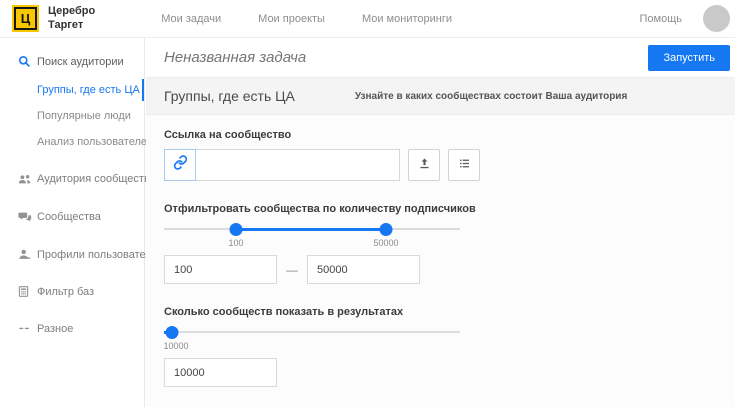 This screenshot has width=735, height=407. I want to click on task-title-row: Запустить, so click(440, 58).